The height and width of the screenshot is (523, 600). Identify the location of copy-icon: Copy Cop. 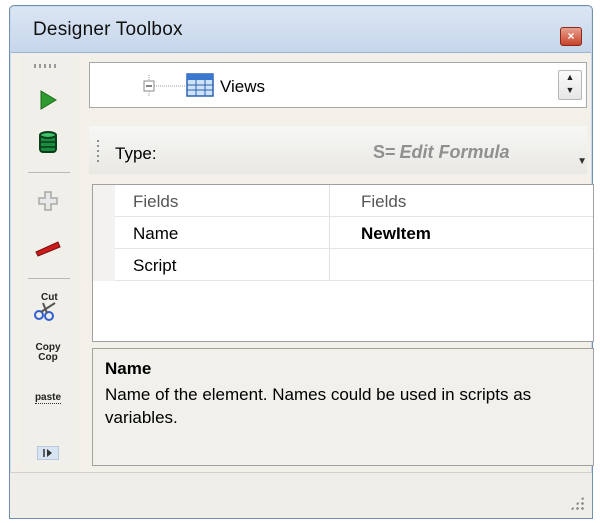
(48, 352).